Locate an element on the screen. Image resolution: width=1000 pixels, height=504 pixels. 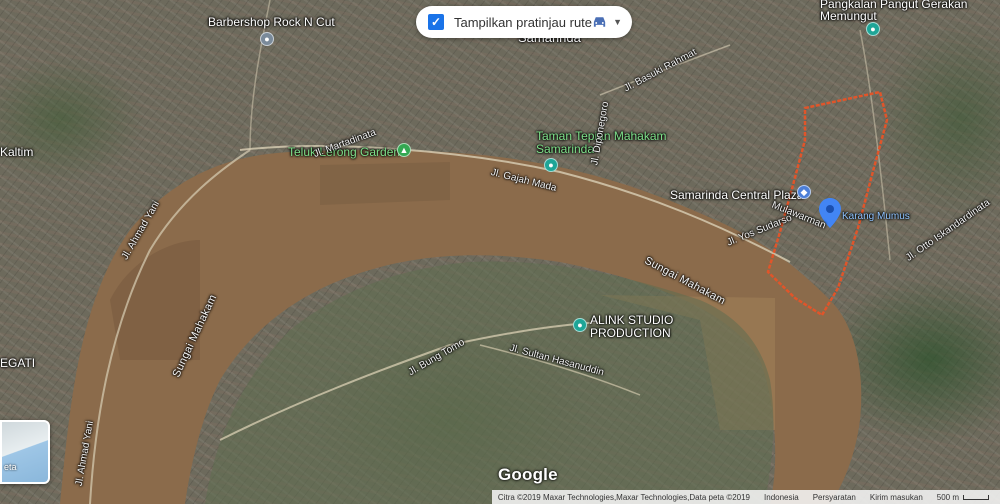
barbershop-marker-icon: ● is located at coordinates (267, 39).